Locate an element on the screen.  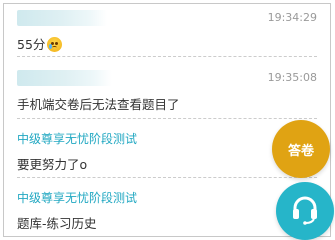
answer-sheet-label: 答卷 is located at coordinates (300, 151).